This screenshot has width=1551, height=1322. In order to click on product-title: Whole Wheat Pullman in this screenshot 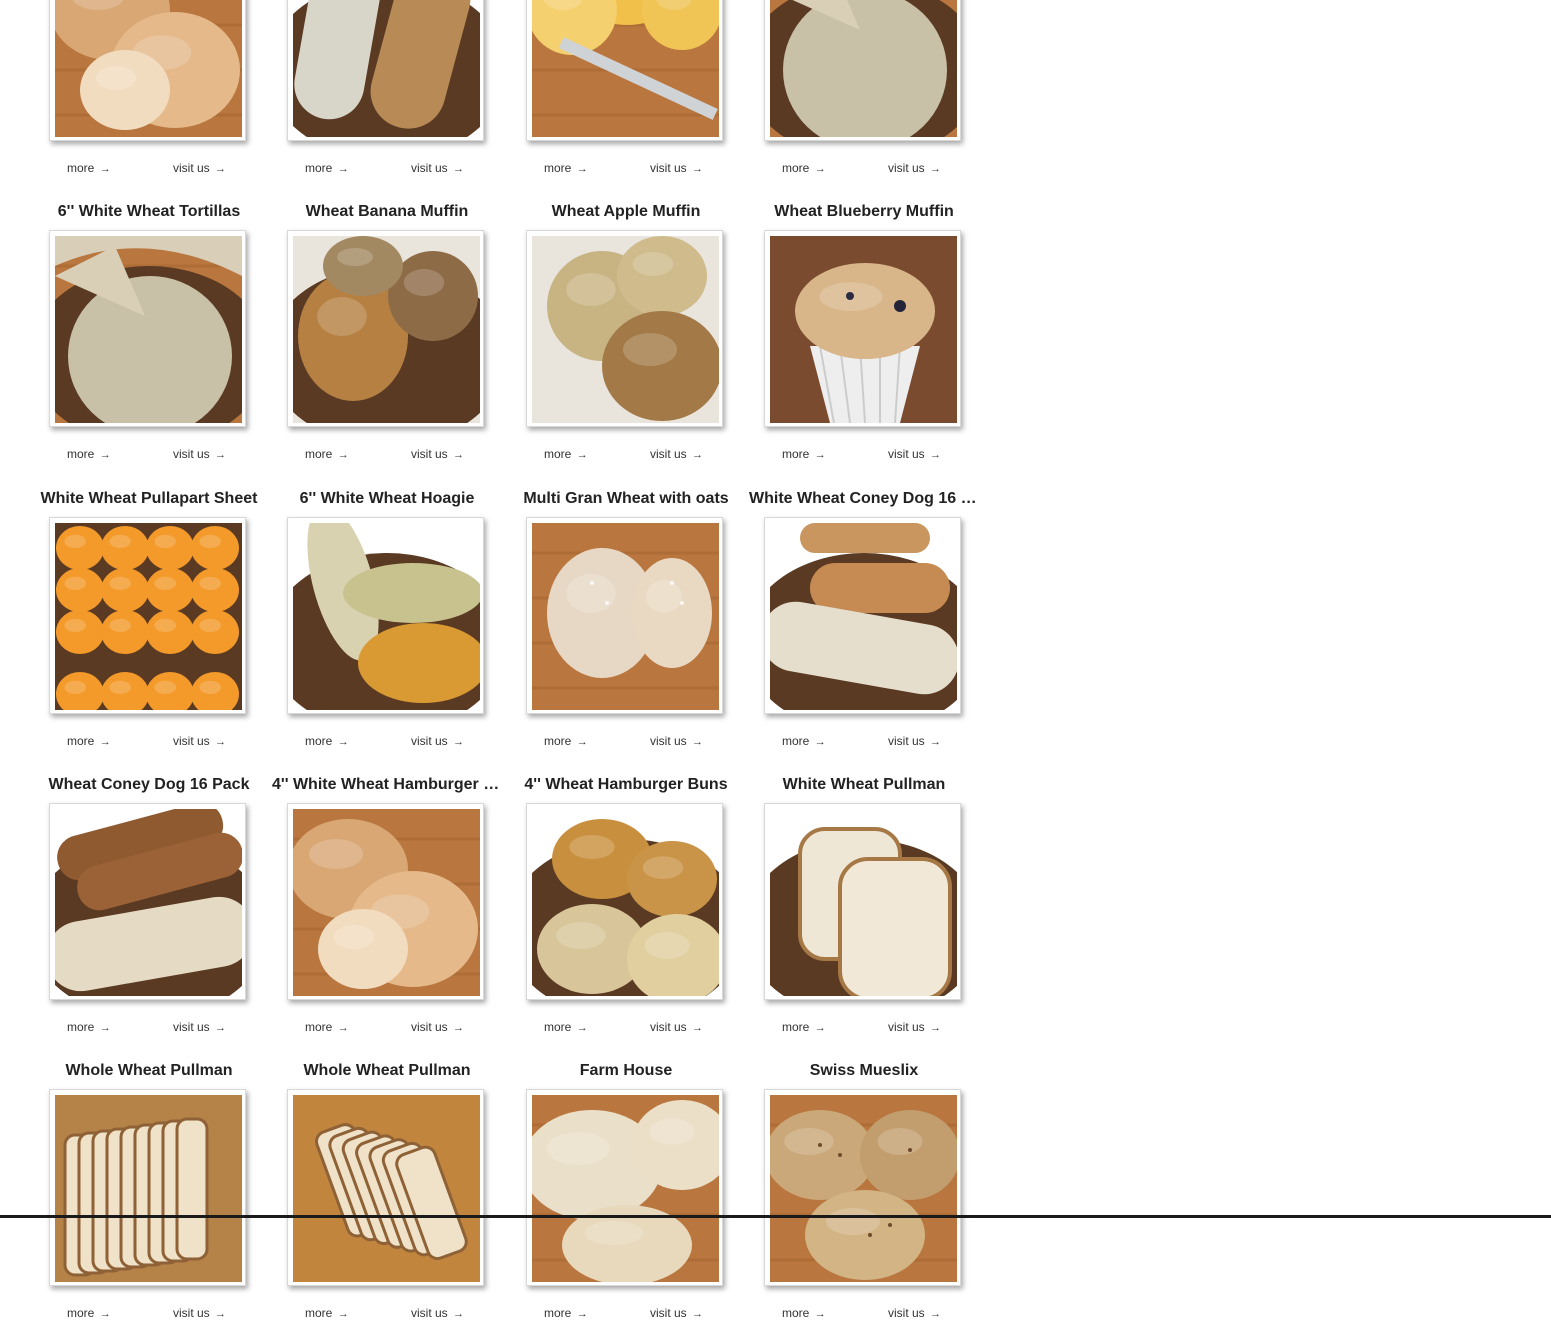, I will do `click(387, 1070)`.